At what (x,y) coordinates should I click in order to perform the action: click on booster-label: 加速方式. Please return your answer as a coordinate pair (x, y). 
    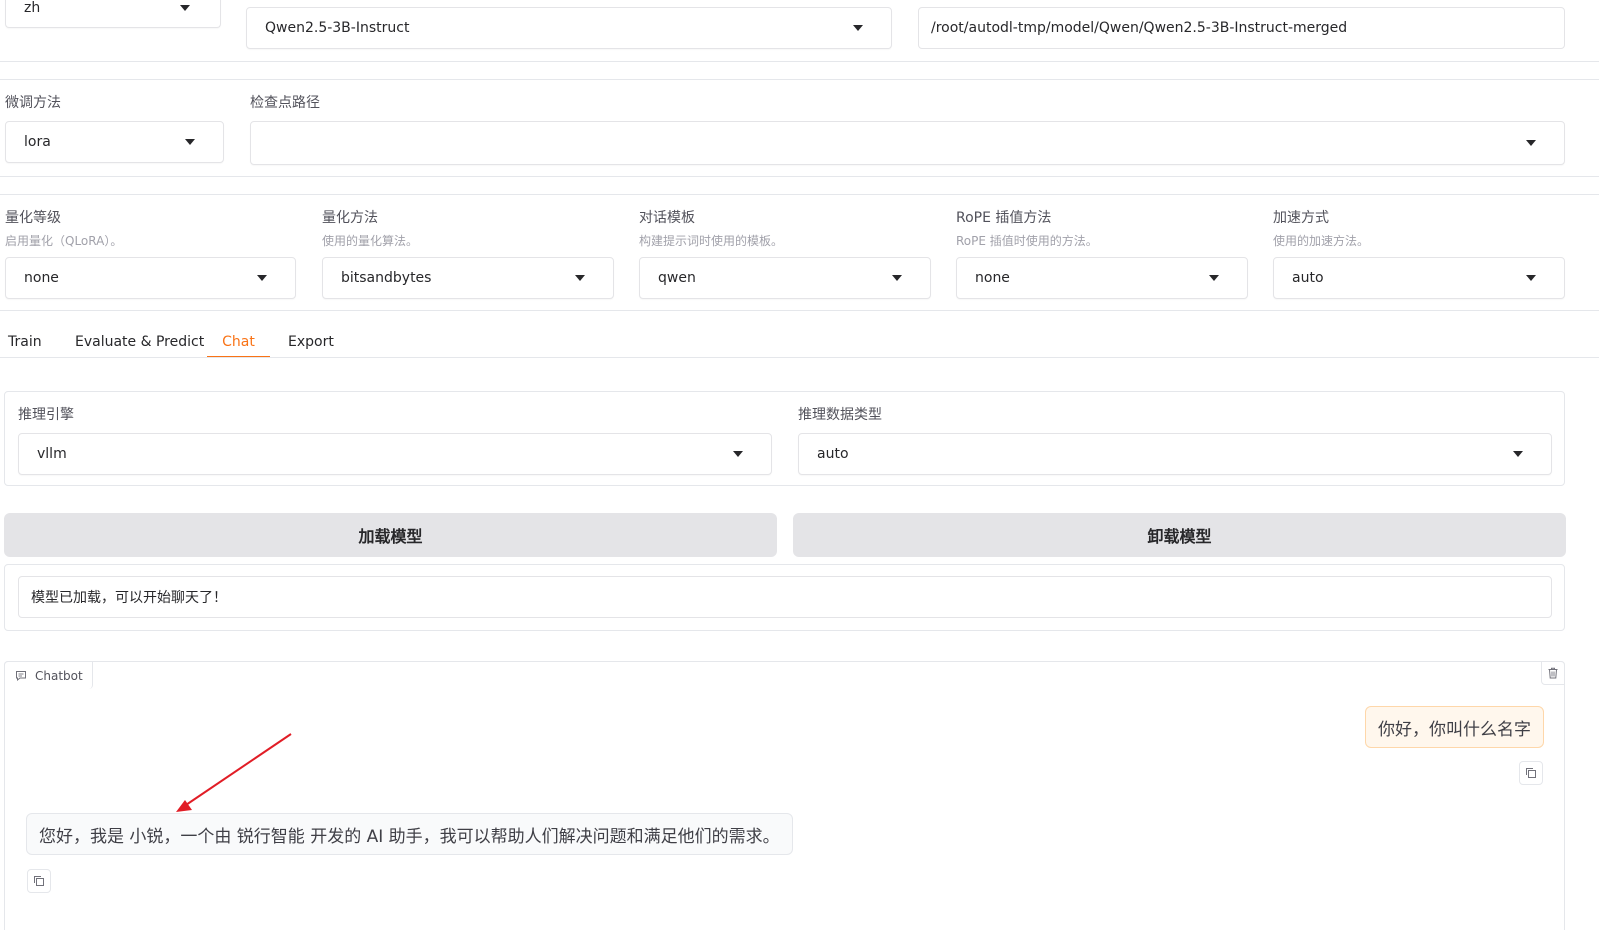
    Looking at the image, I should click on (1301, 218).